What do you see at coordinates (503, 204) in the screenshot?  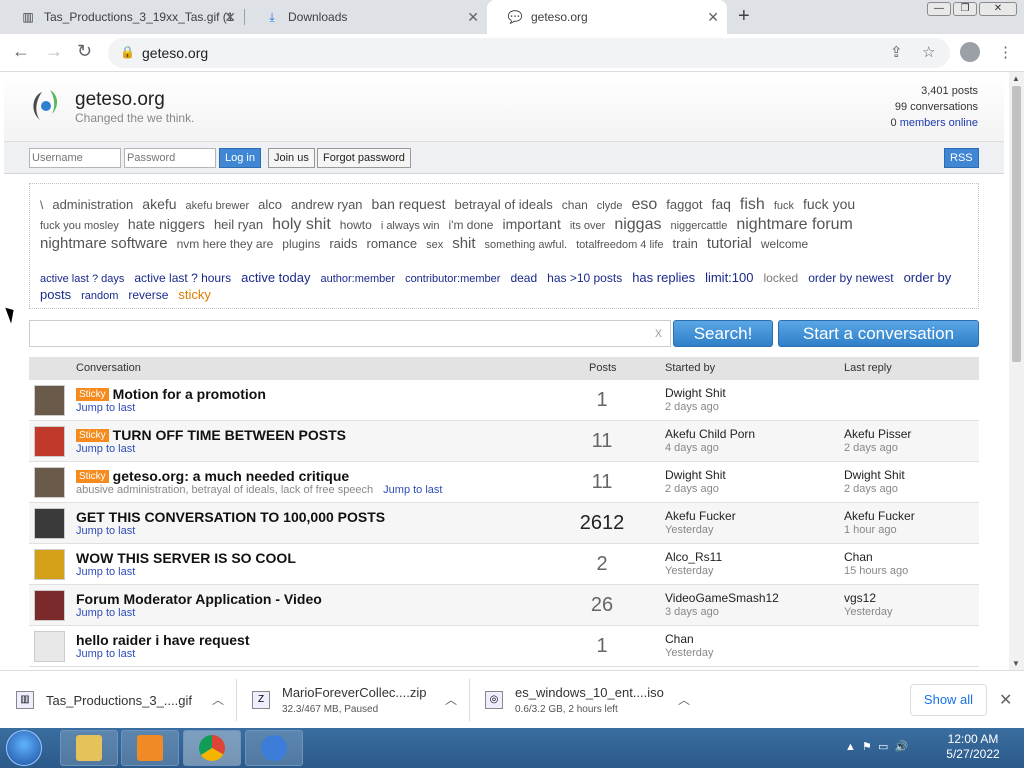 I see `tag-link: betrayal of ideals` at bounding box center [503, 204].